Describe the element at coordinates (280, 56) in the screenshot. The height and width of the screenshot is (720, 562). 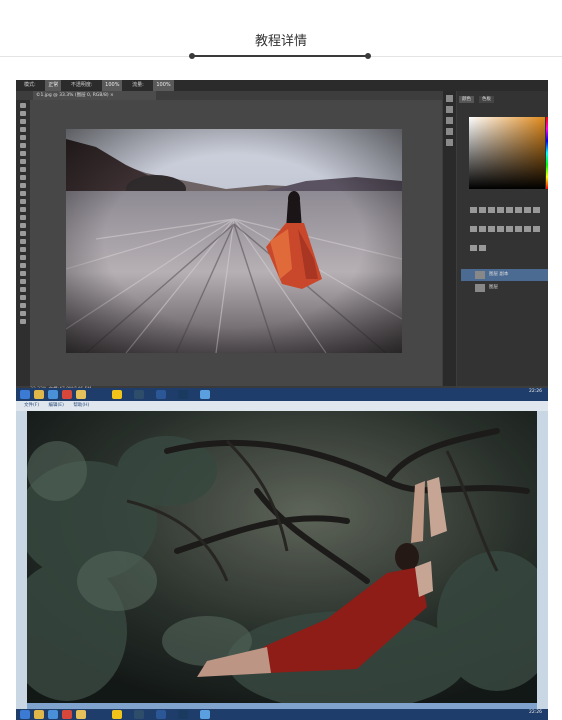
I see `title-underline` at that location.